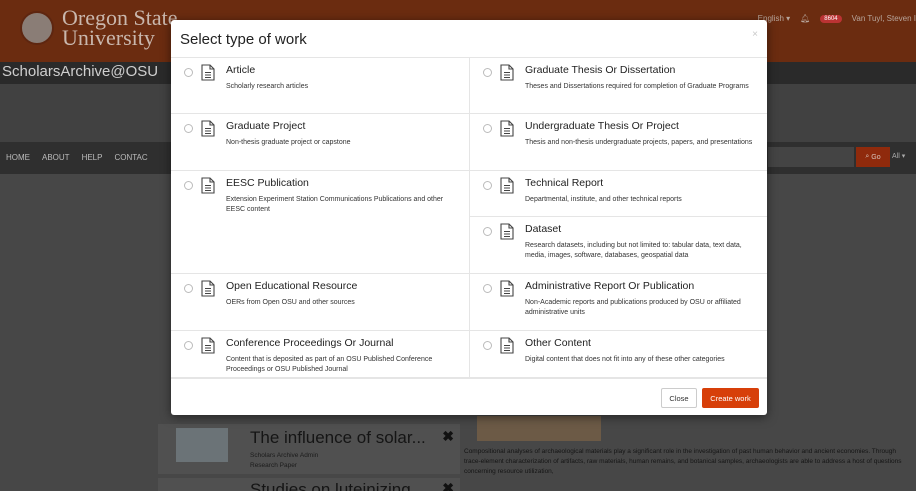 The height and width of the screenshot is (491, 916). I want to click on work-type: Research Paper, so click(273, 465).